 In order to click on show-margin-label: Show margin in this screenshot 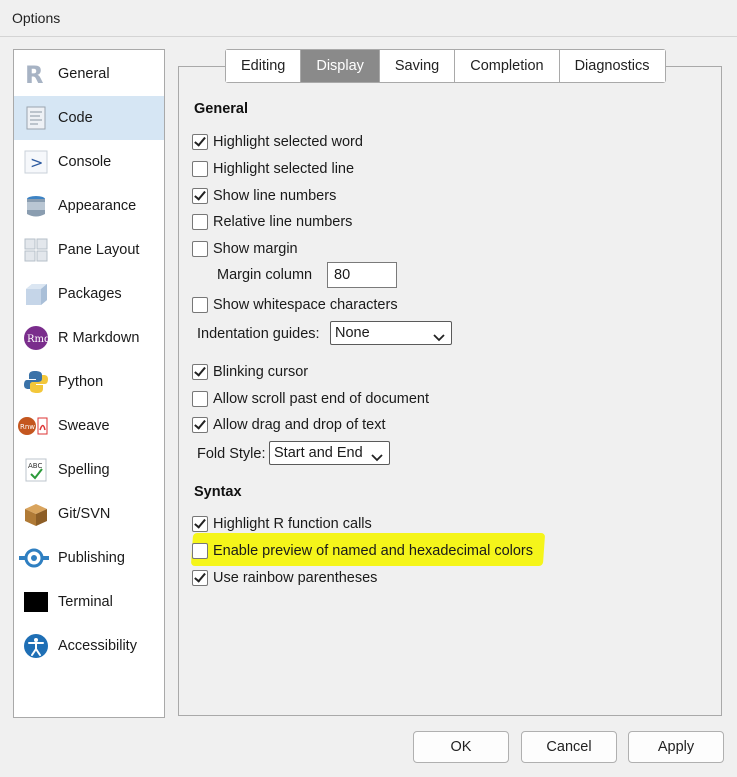, I will do `click(255, 249)`.